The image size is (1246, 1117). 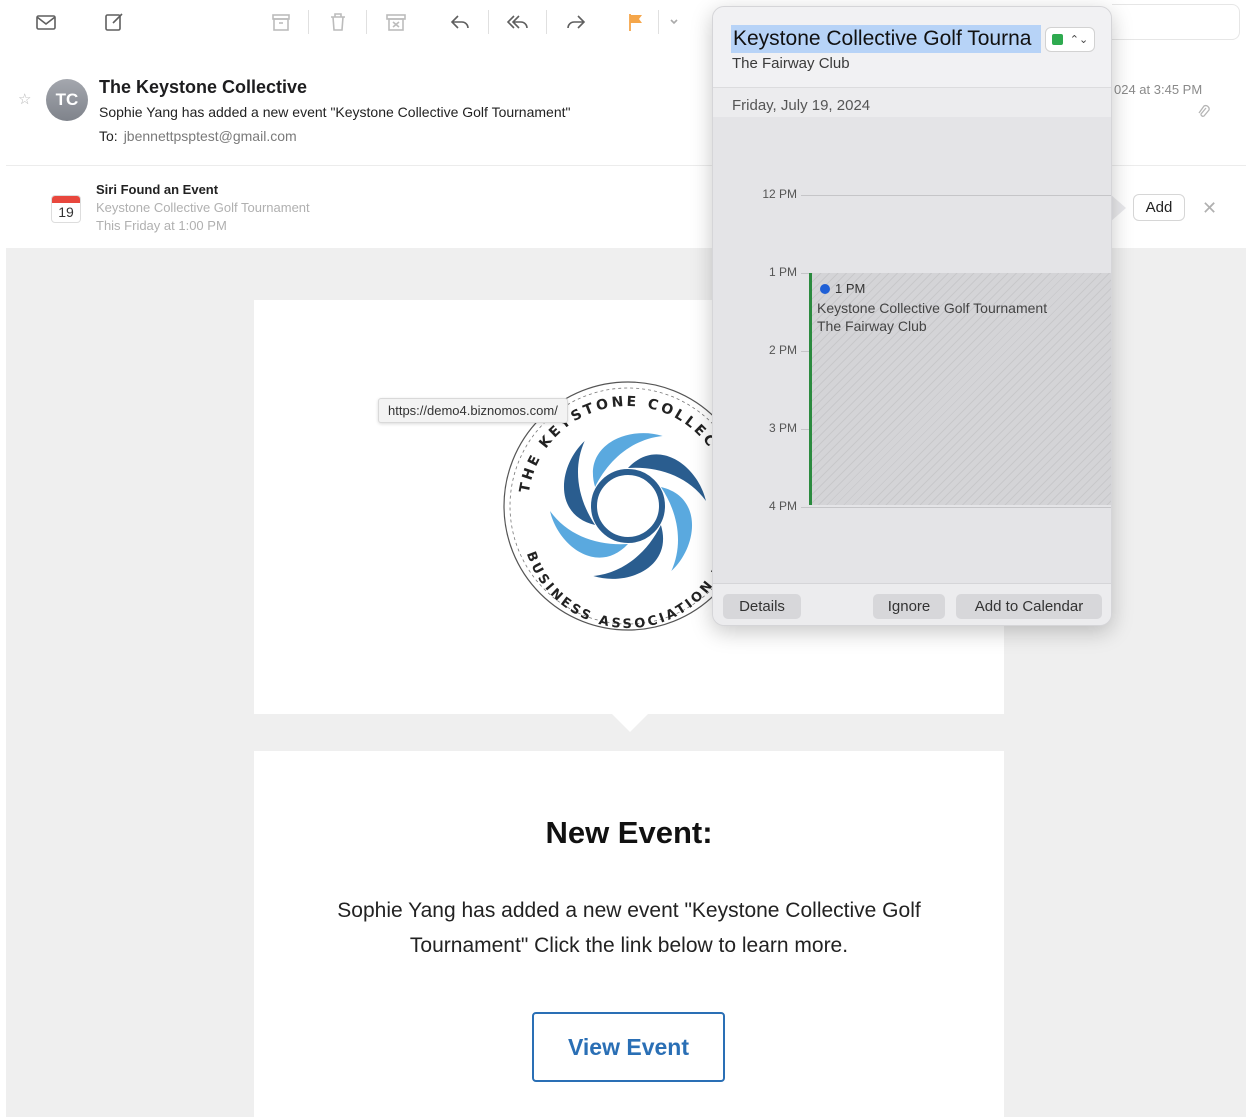 I want to click on hour-label: 2 PM, so click(x=782, y=350).